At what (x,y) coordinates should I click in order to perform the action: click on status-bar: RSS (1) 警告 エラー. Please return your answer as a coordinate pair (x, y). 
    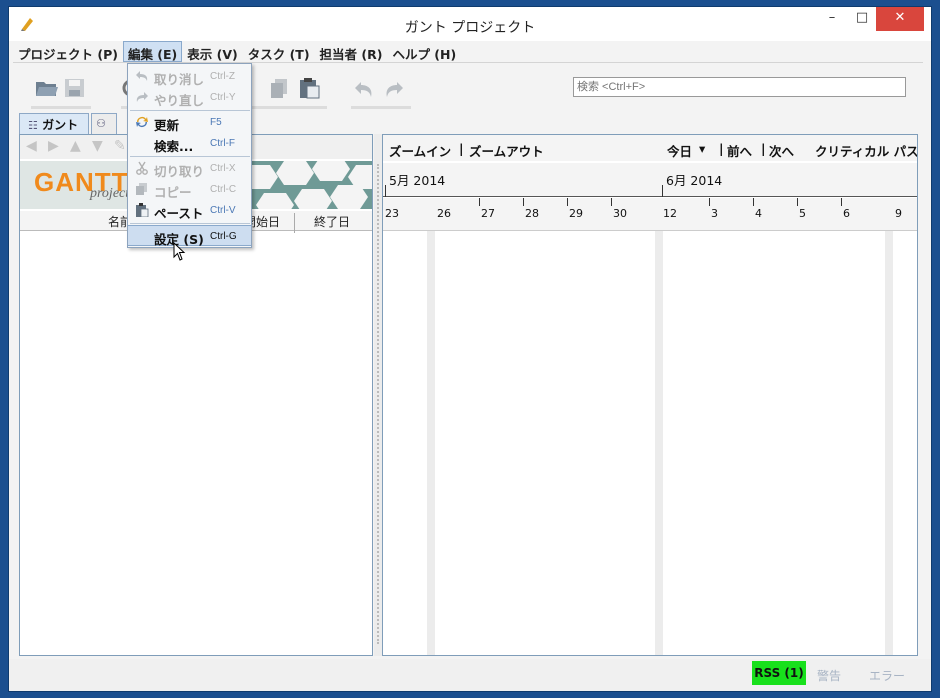
    Looking at the image, I should click on (470, 675).